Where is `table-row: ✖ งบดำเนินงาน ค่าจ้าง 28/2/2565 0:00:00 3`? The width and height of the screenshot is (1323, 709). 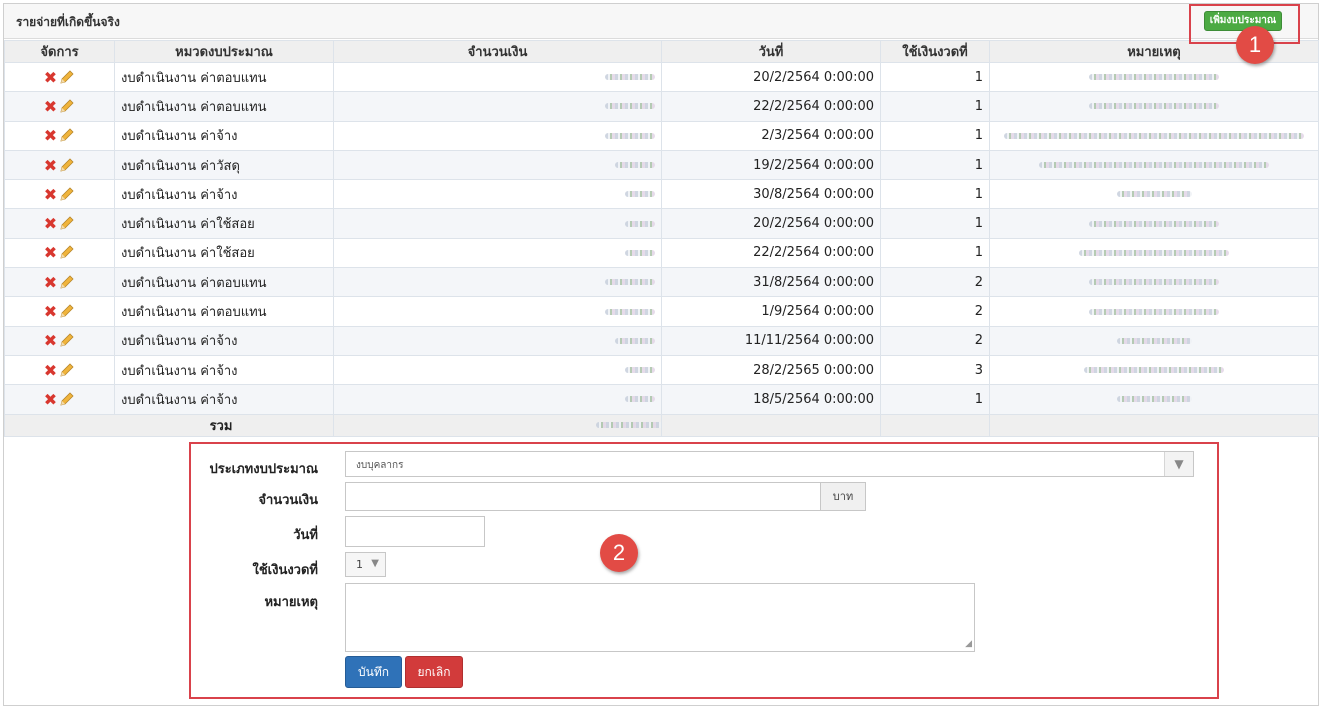
table-row: ✖ งบดำเนินงาน ค่าจ้าง 28/2/2565 0:00:00 3 is located at coordinates (661, 370).